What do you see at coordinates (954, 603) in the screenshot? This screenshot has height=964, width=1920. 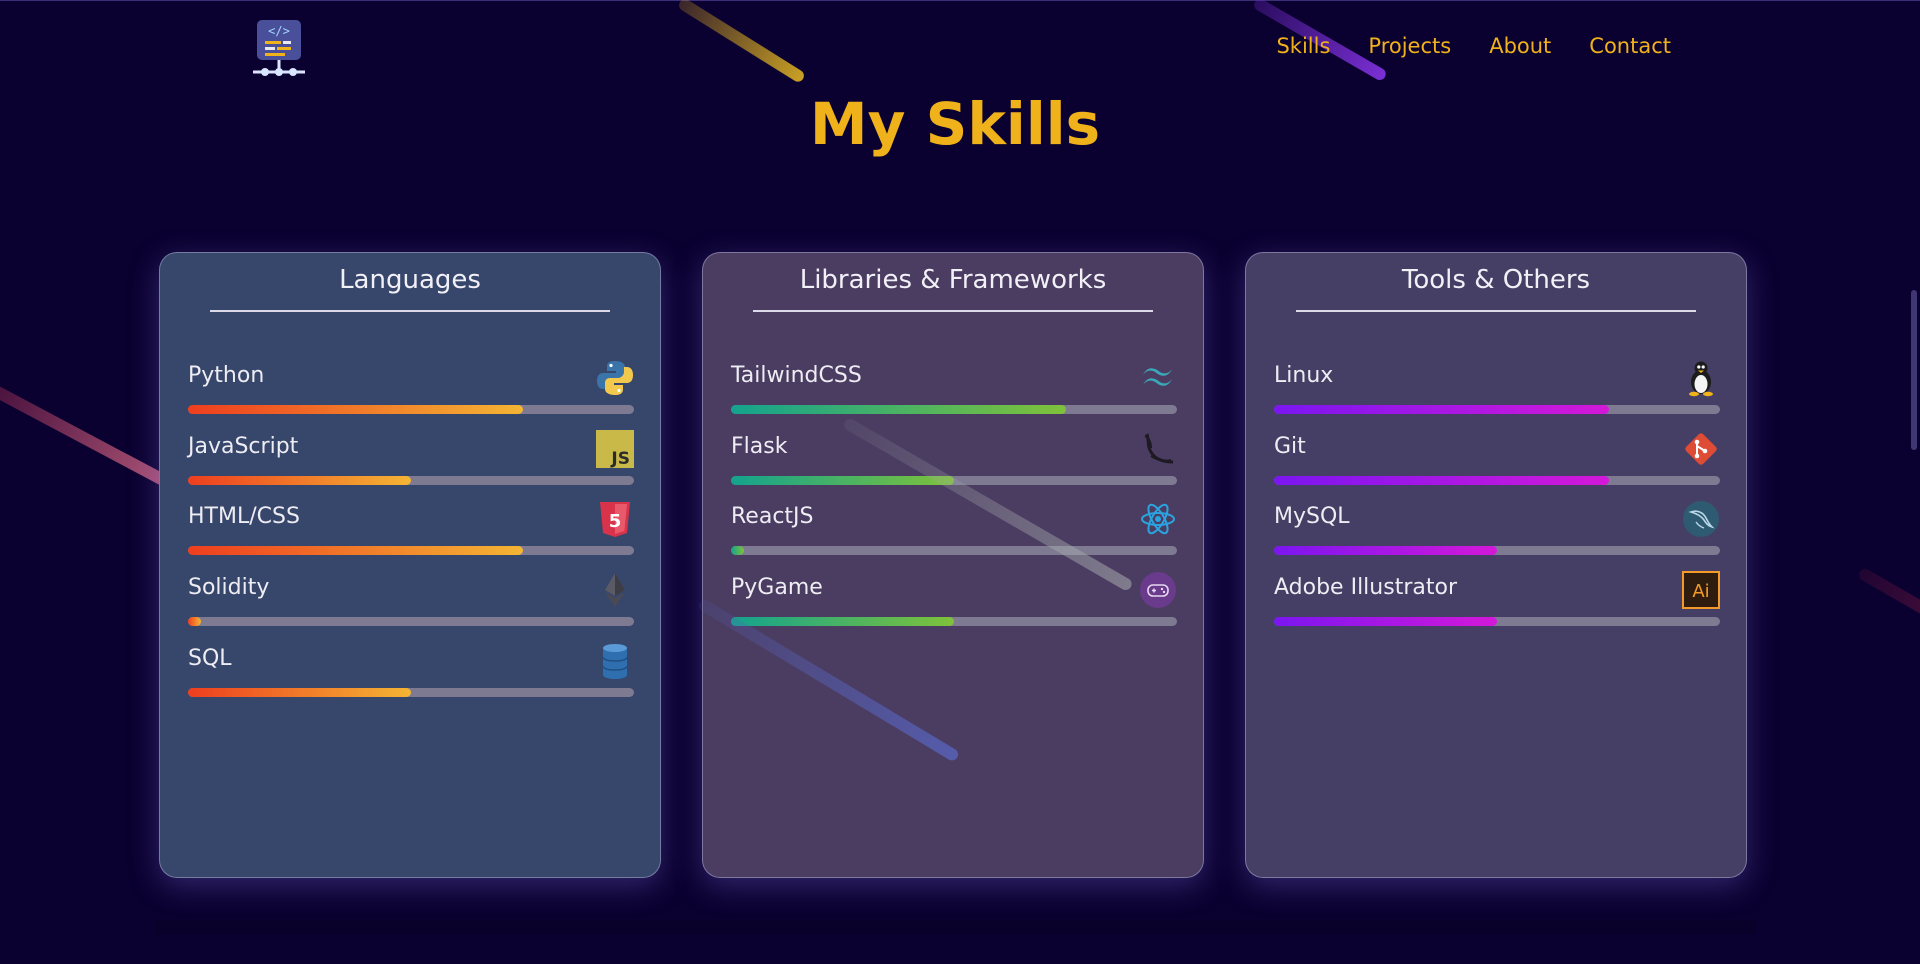 I see `skill-item-pygame: PyGame` at bounding box center [954, 603].